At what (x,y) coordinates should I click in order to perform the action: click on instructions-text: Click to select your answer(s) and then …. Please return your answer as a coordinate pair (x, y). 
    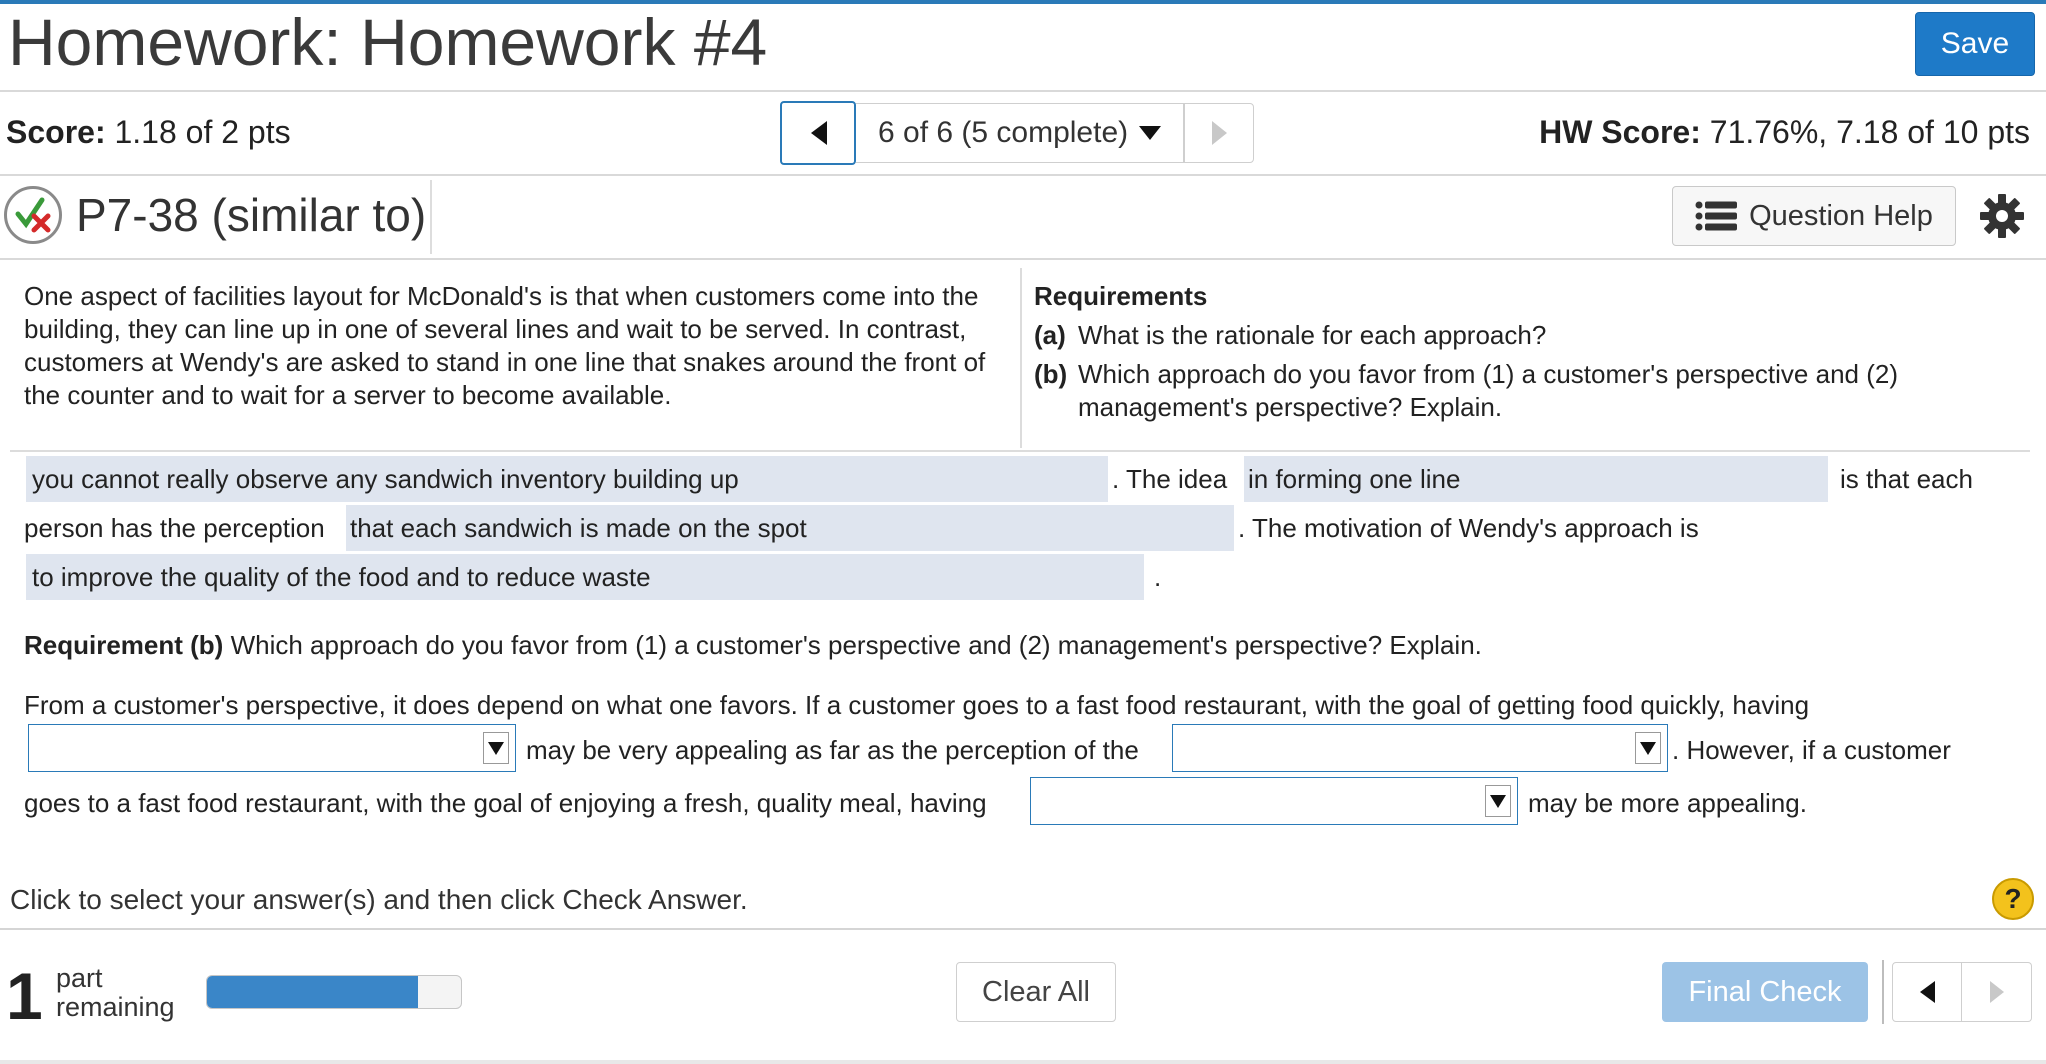
    Looking at the image, I should click on (379, 899).